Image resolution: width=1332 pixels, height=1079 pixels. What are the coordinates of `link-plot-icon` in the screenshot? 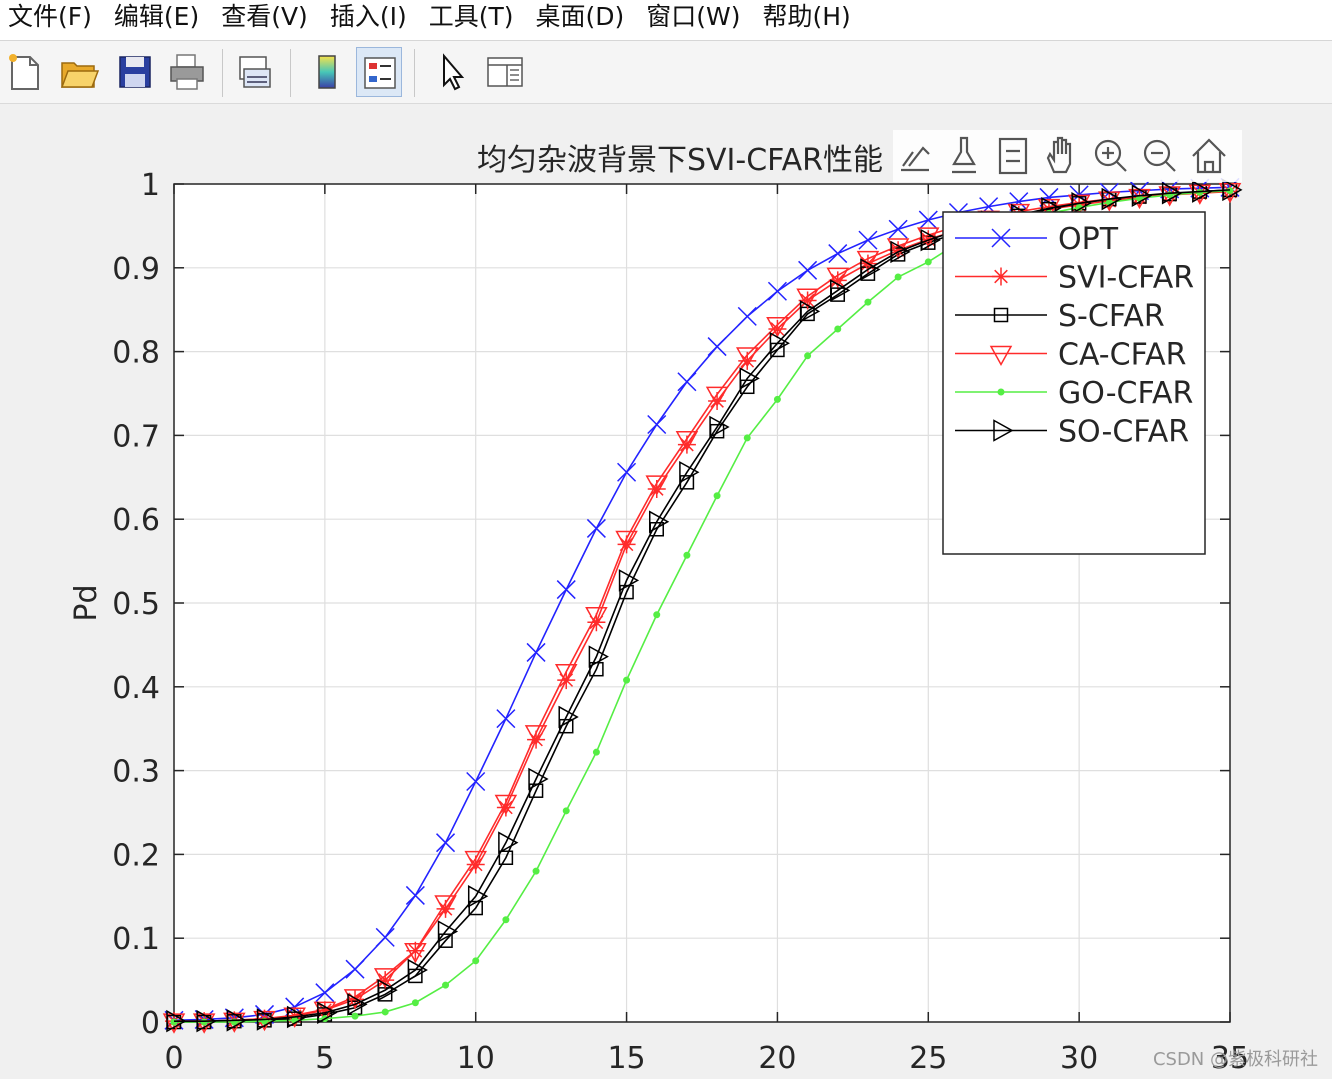 It's located at (255, 72).